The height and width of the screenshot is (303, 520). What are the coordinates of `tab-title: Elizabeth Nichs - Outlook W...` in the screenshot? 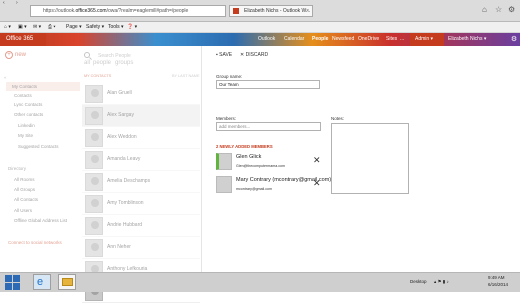 It's located at (277, 11).